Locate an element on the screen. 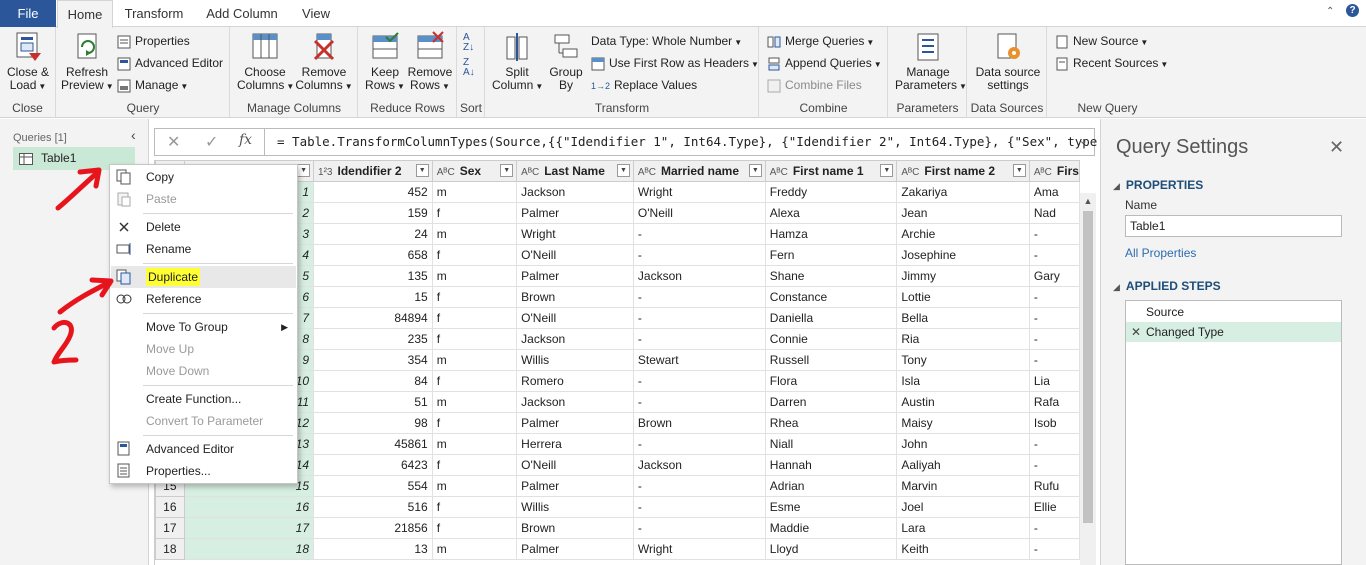 This screenshot has height=565, width=1366. table-cell: 21856 is located at coordinates (373, 528).